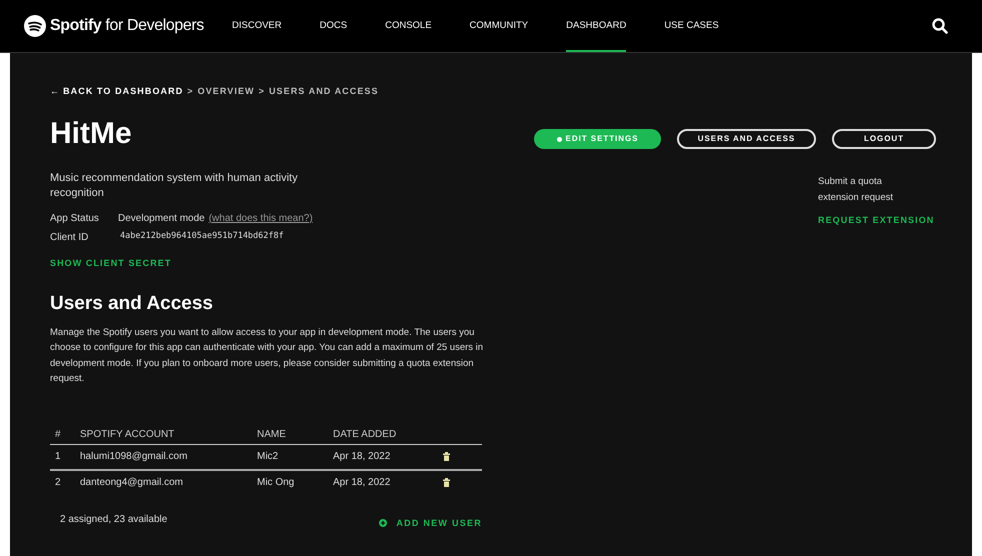  What do you see at coordinates (202, 236) in the screenshot?
I see `client-id-value: 4abe212beb964105ae951b714bd62f8f` at bounding box center [202, 236].